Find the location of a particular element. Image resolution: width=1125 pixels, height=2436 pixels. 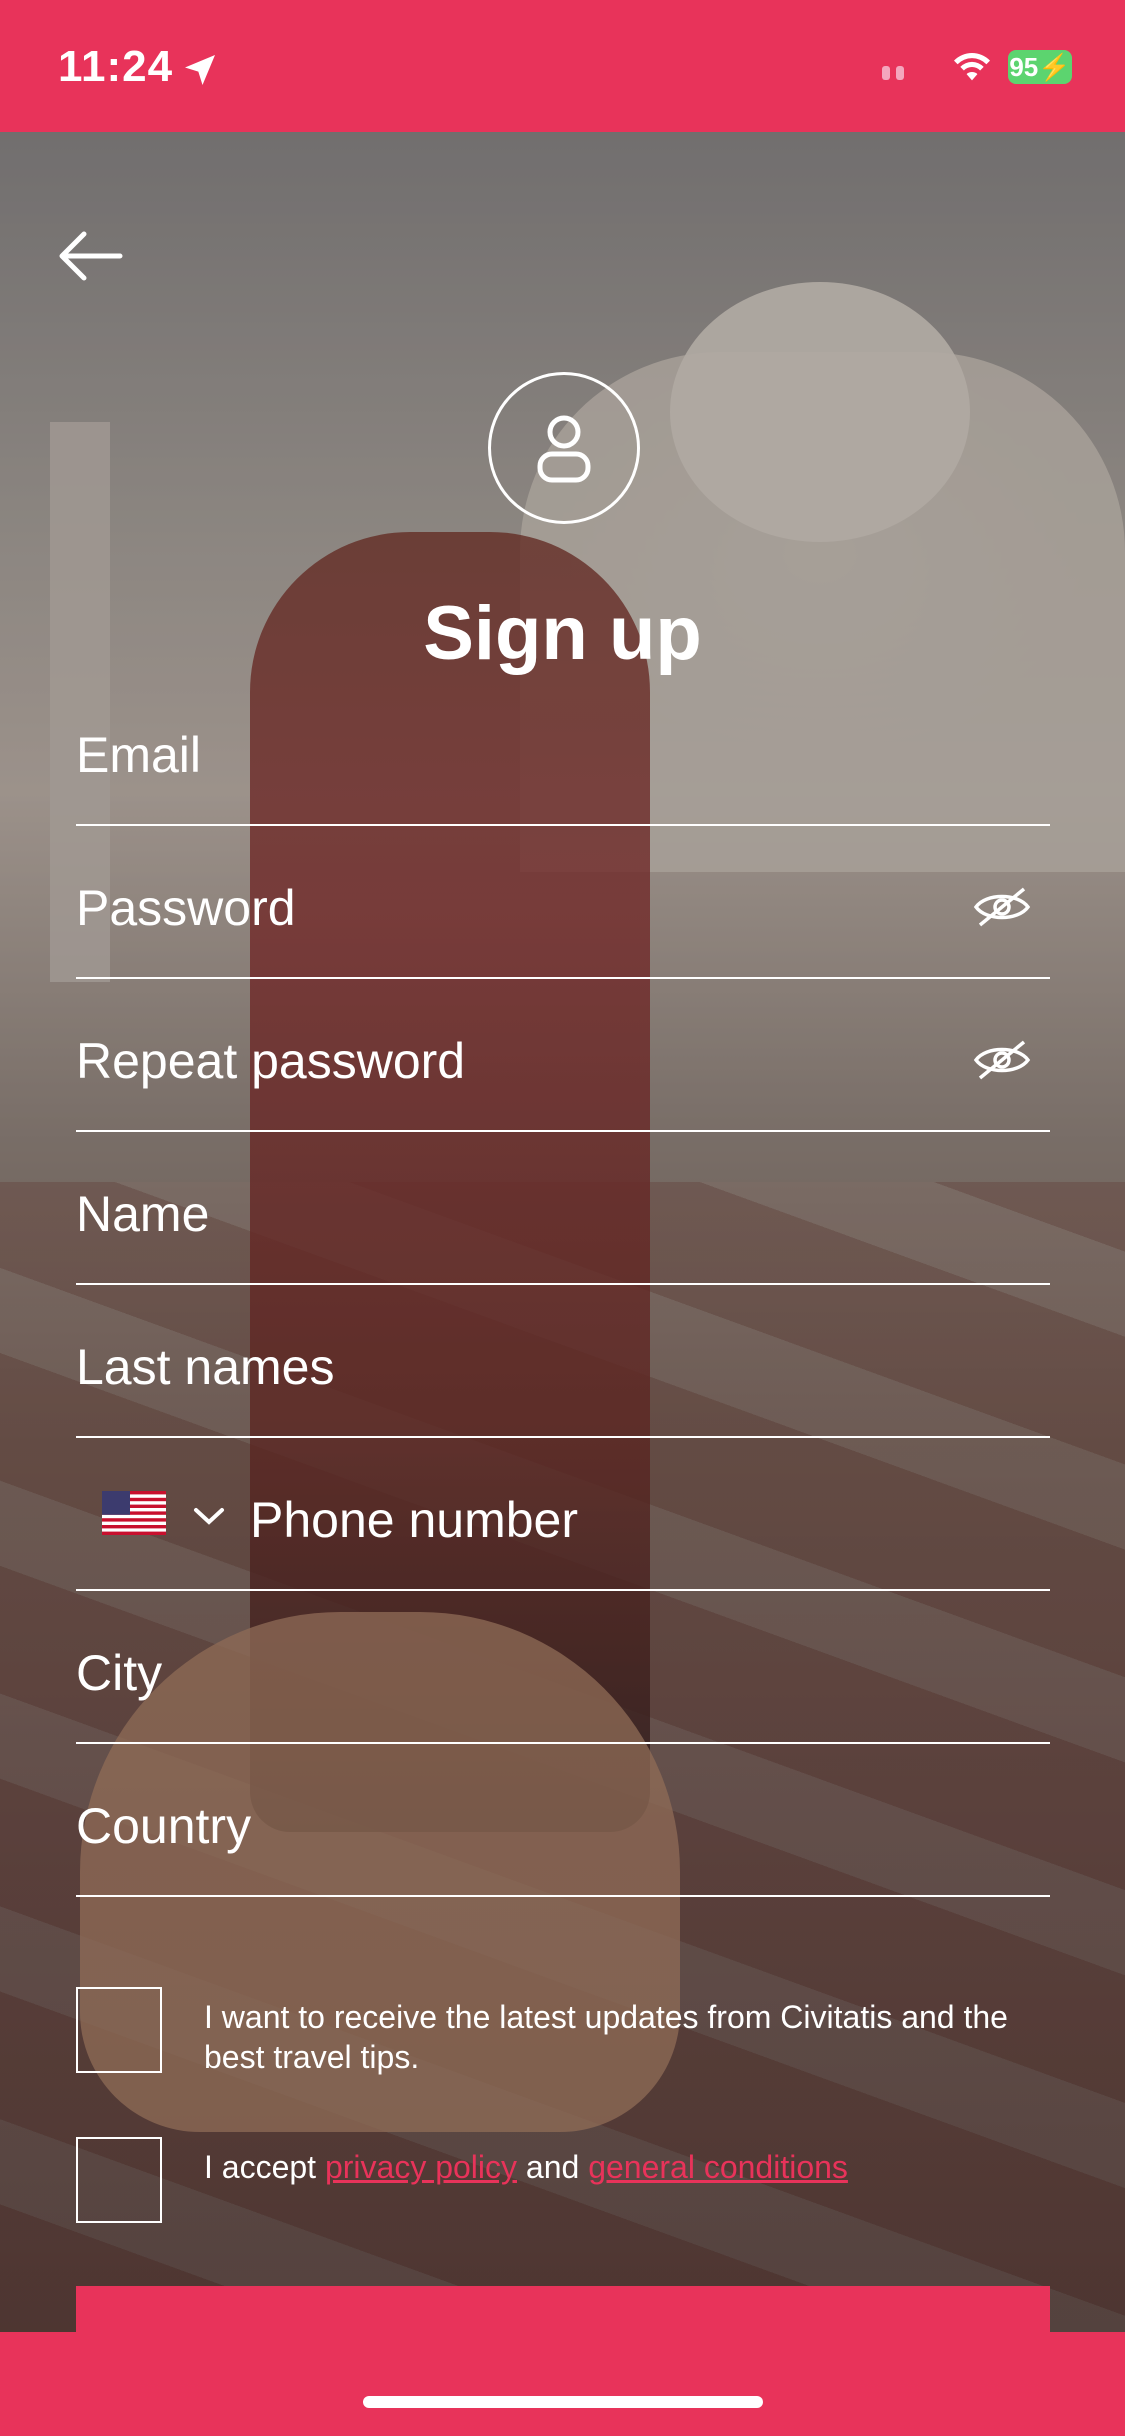

location-arrow-icon is located at coordinates (200, 70).